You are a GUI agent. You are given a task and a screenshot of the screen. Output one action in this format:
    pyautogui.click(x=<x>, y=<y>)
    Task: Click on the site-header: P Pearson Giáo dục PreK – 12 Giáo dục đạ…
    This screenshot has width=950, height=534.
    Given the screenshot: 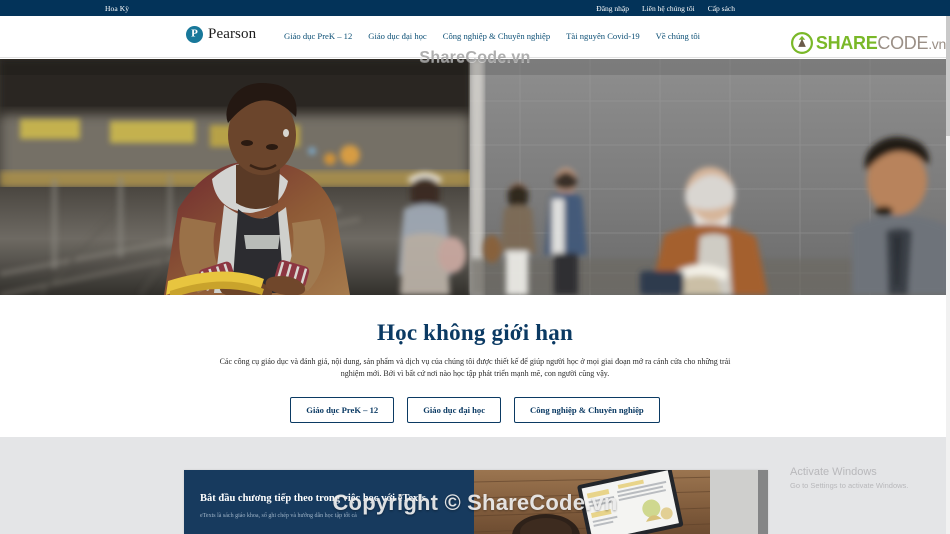 What is the action you would take?
    pyautogui.click(x=475, y=37)
    